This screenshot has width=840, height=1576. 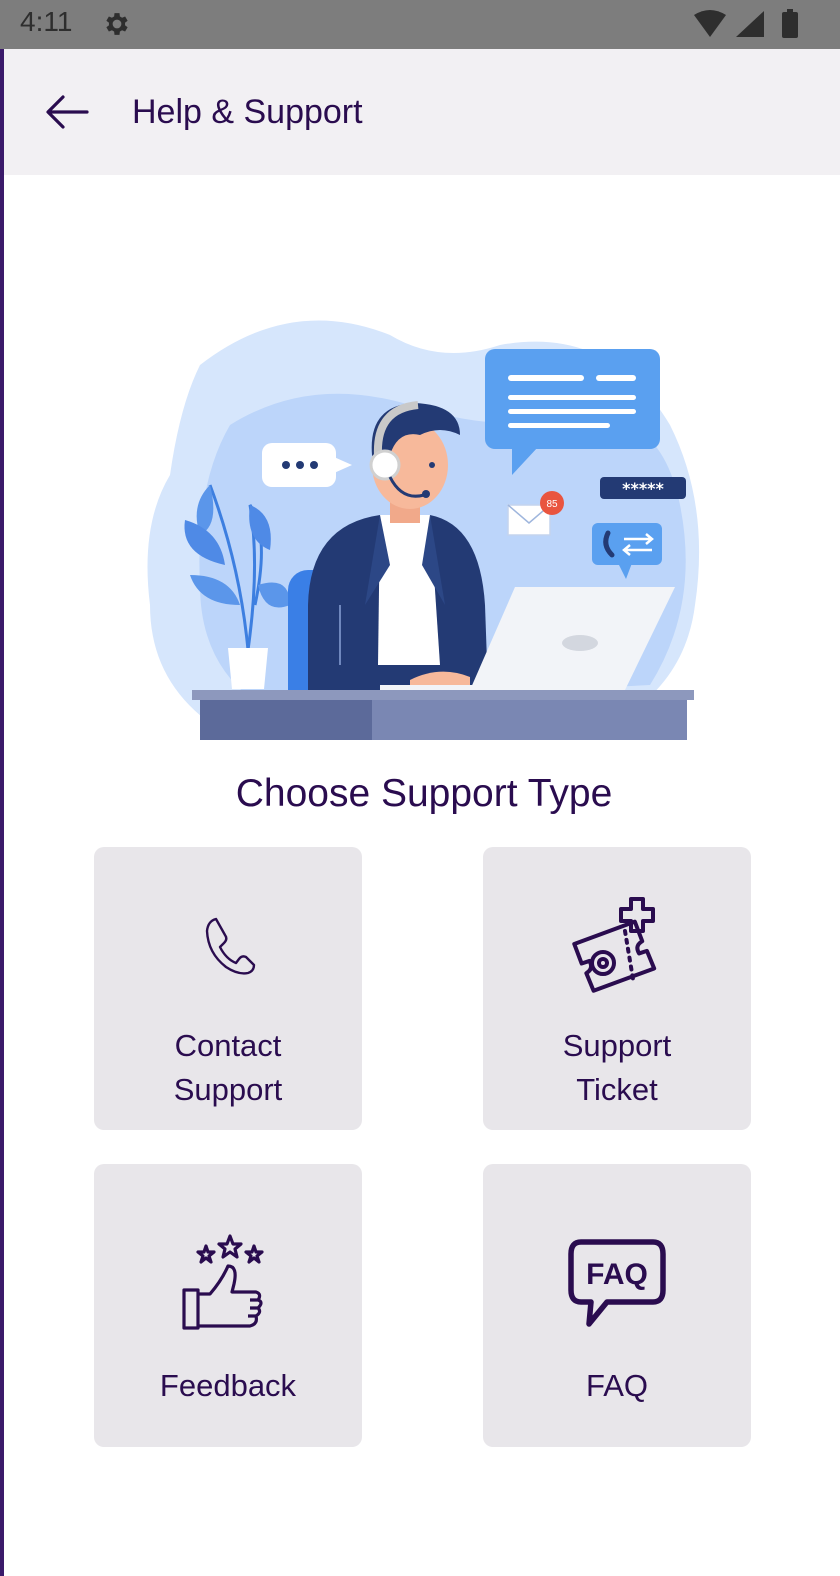 I want to click on status-time: 4:11, so click(x=46, y=21).